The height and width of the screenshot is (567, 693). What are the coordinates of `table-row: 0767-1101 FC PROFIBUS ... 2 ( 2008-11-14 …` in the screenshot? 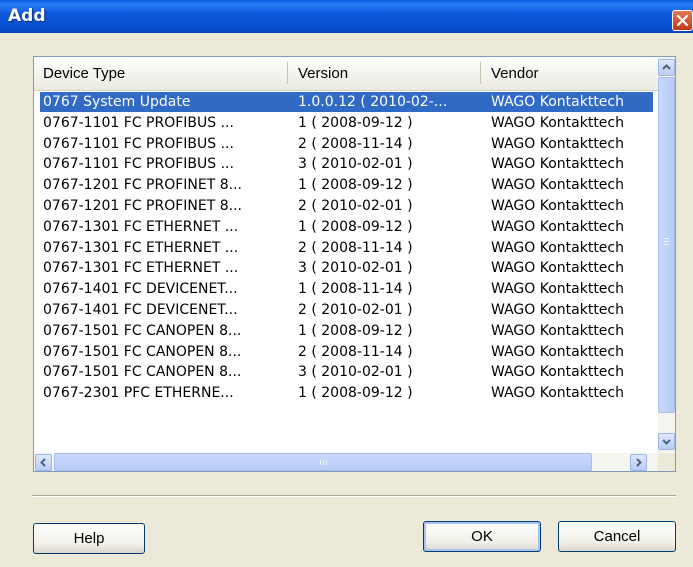 It's located at (346, 144).